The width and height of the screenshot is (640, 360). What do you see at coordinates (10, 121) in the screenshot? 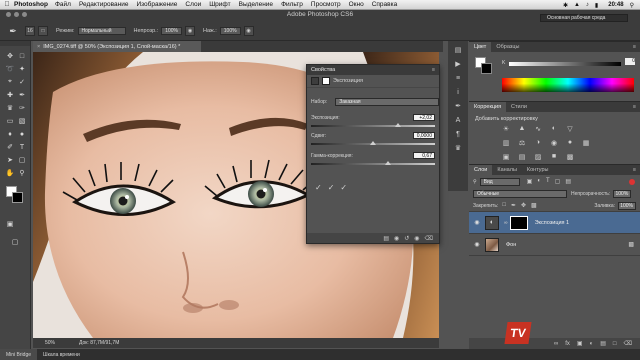
I see `eraser-tool-icon: ▭` at bounding box center [10, 121].